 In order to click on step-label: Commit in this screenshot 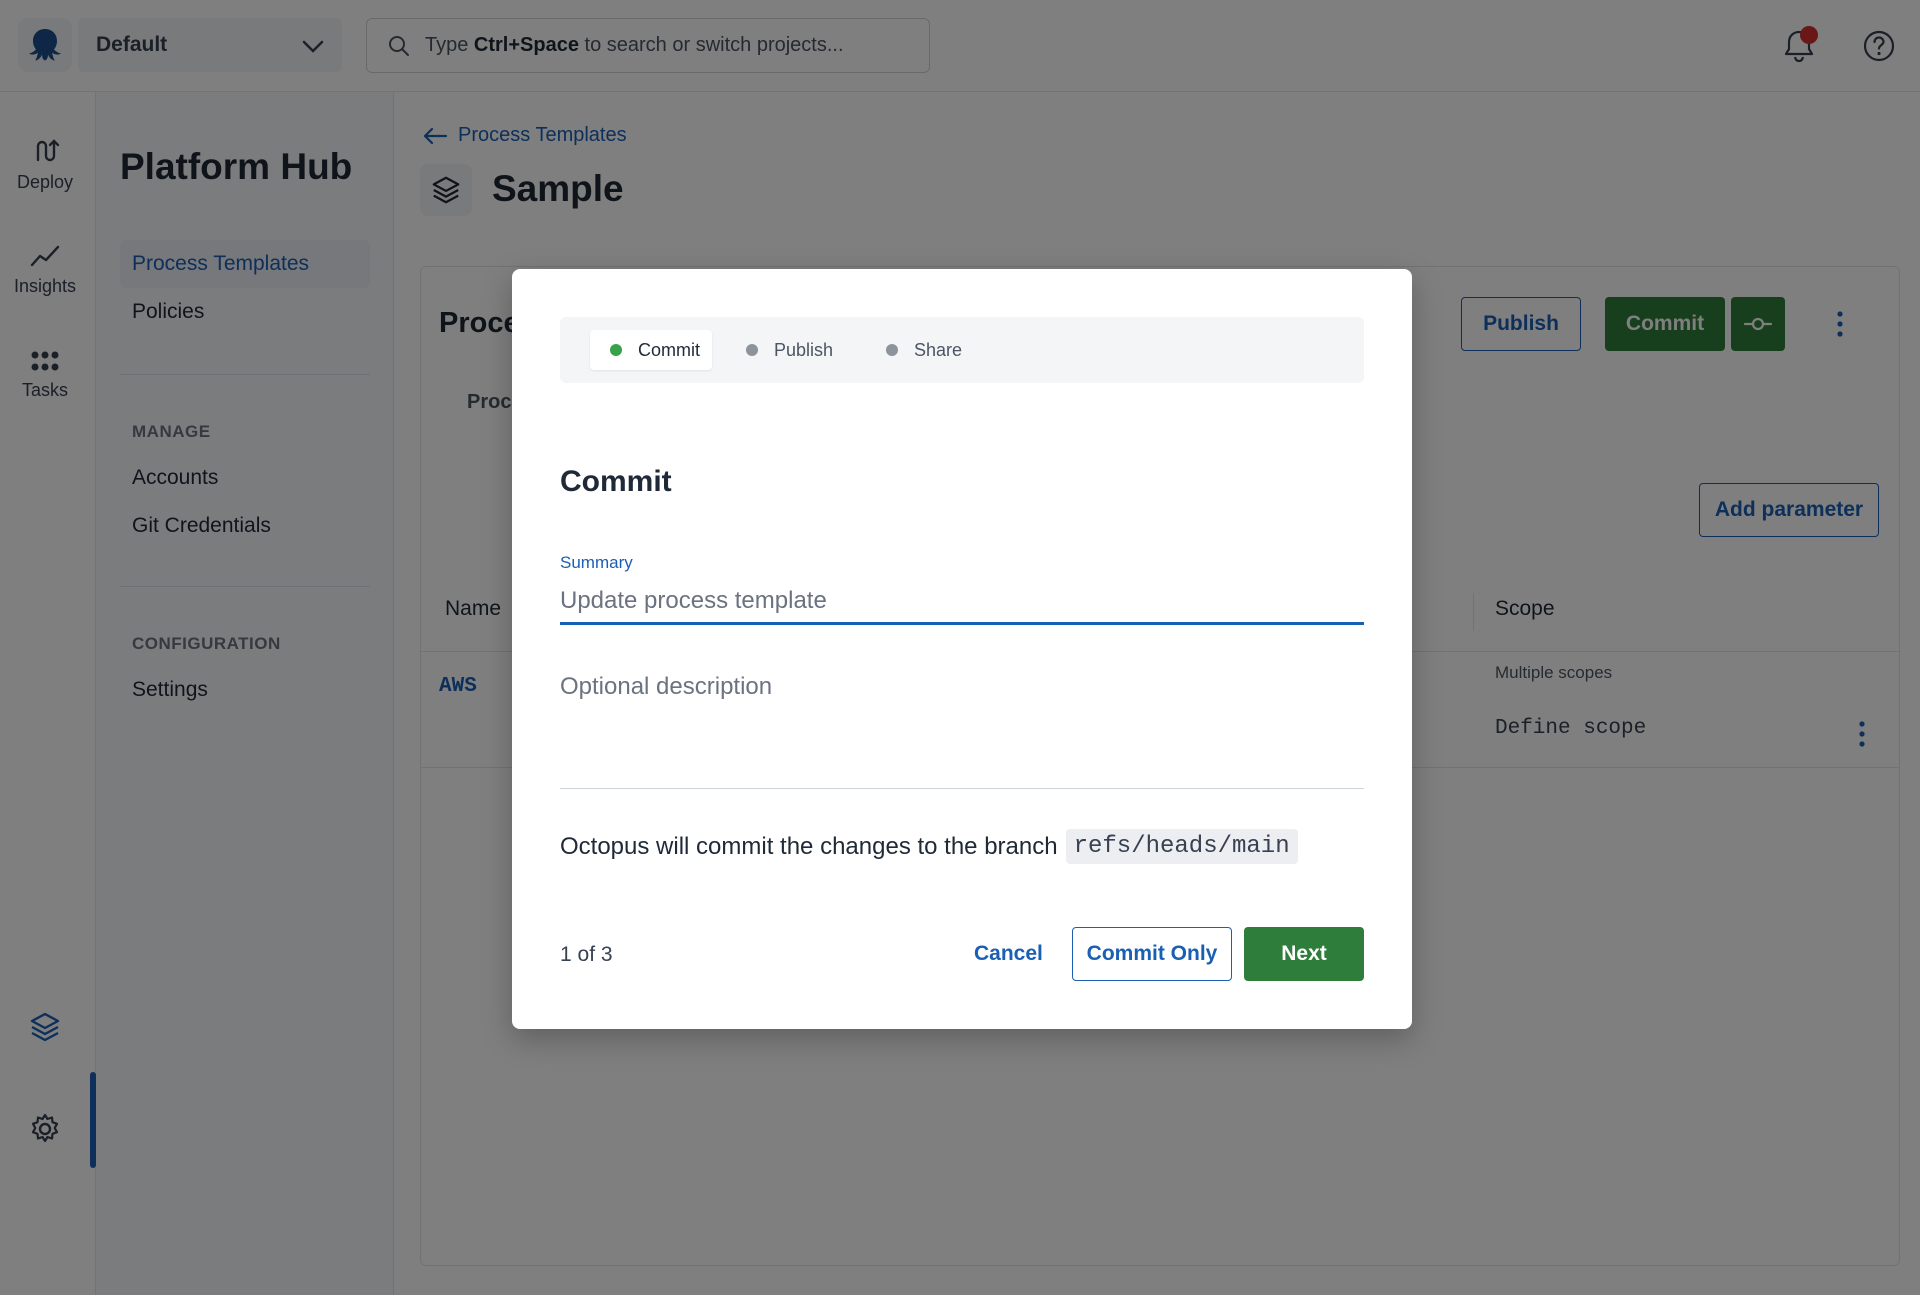, I will do `click(669, 349)`.